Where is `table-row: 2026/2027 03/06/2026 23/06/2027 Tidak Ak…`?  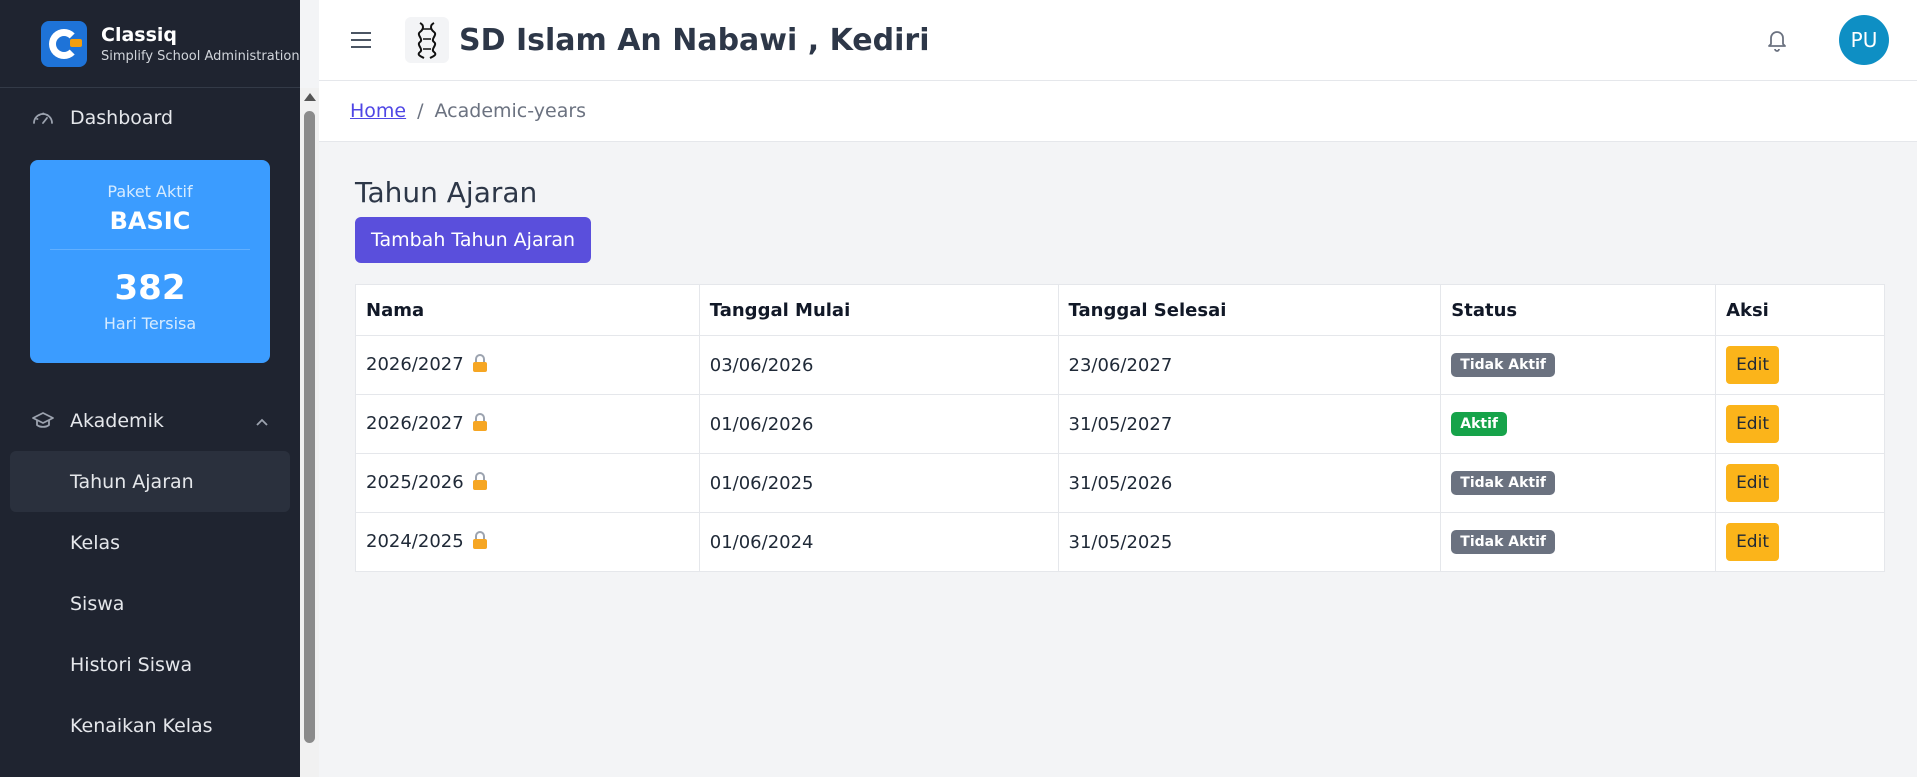
table-row: 2026/2027 03/06/2026 23/06/2027 Tidak Ak… is located at coordinates (1120, 365).